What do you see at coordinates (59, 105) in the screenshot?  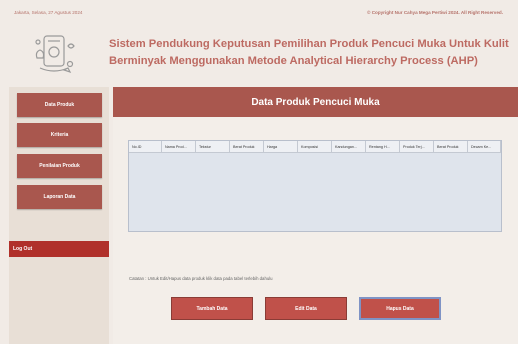 I see `sidebar-item-data-produk: Data Produk` at bounding box center [59, 105].